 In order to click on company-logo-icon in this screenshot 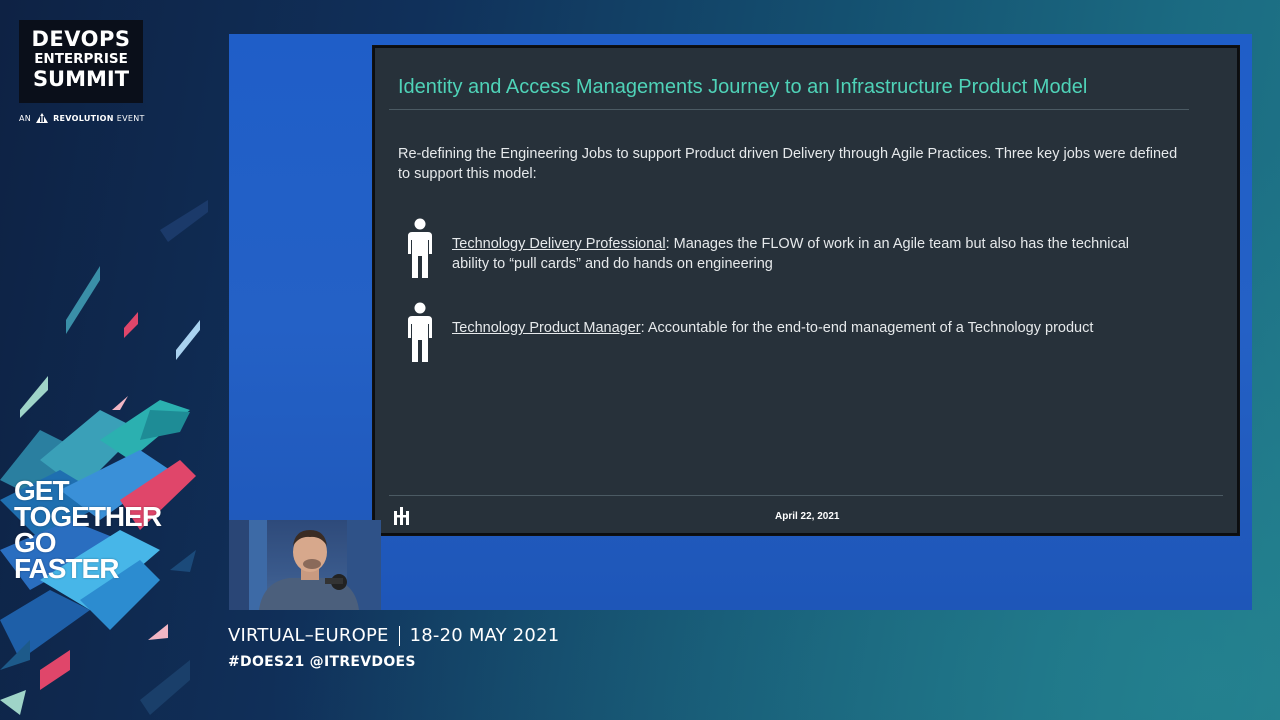, I will do `click(401, 516)`.